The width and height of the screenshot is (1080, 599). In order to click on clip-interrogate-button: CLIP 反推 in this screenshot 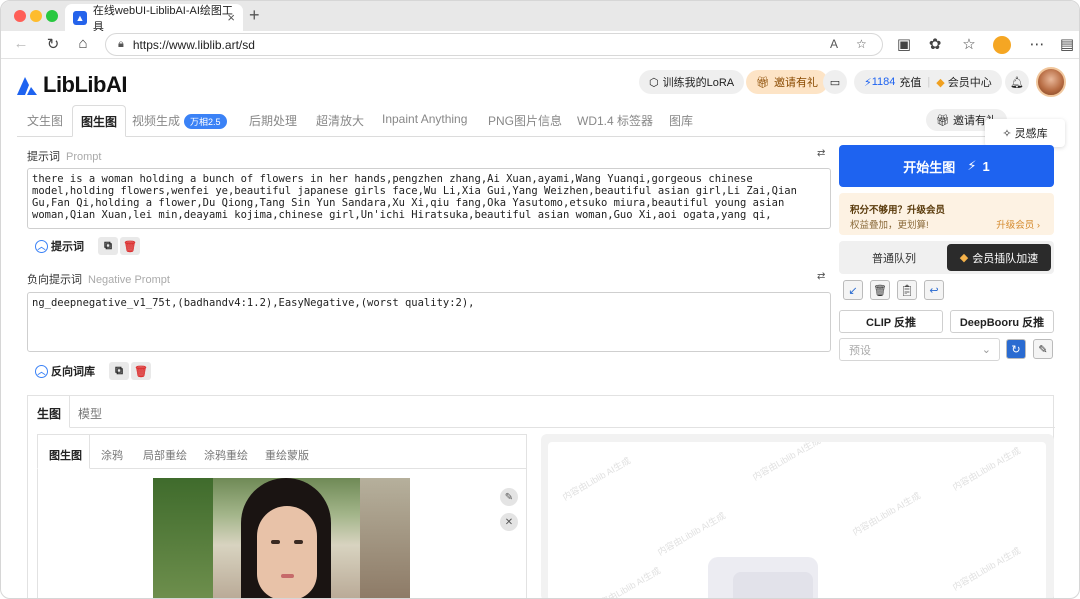, I will do `click(891, 321)`.